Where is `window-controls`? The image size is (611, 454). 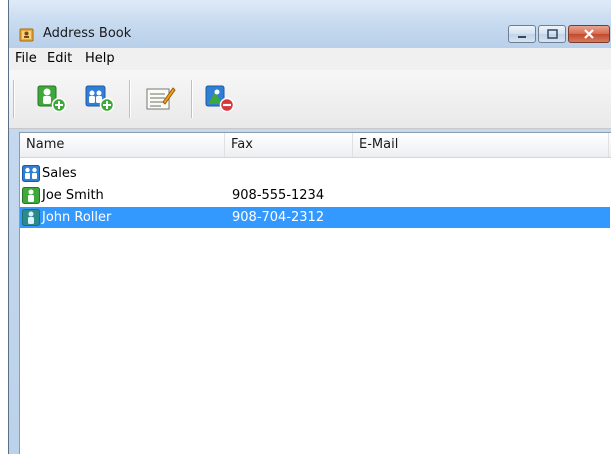 window-controls is located at coordinates (558, 35).